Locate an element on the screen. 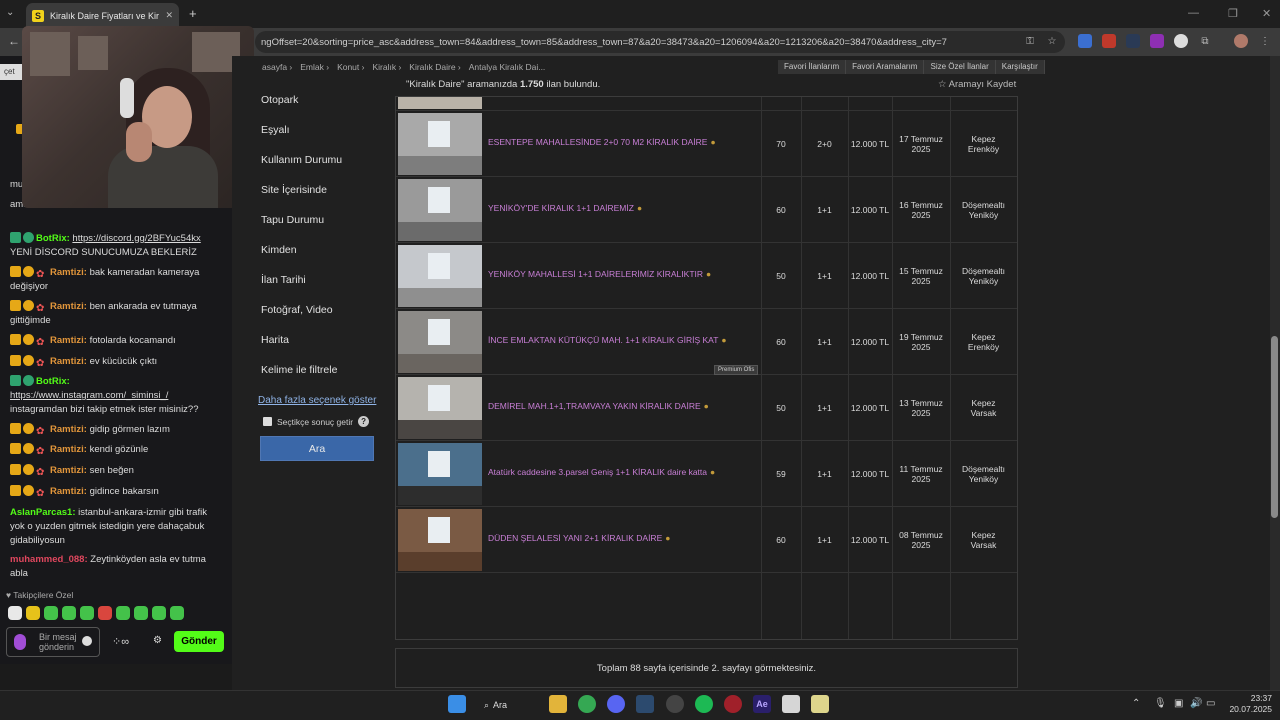  listing-title: YENİKÖY'DE KİRALIK 1+1 DAİREMİZ ● is located at coordinates (565, 208).